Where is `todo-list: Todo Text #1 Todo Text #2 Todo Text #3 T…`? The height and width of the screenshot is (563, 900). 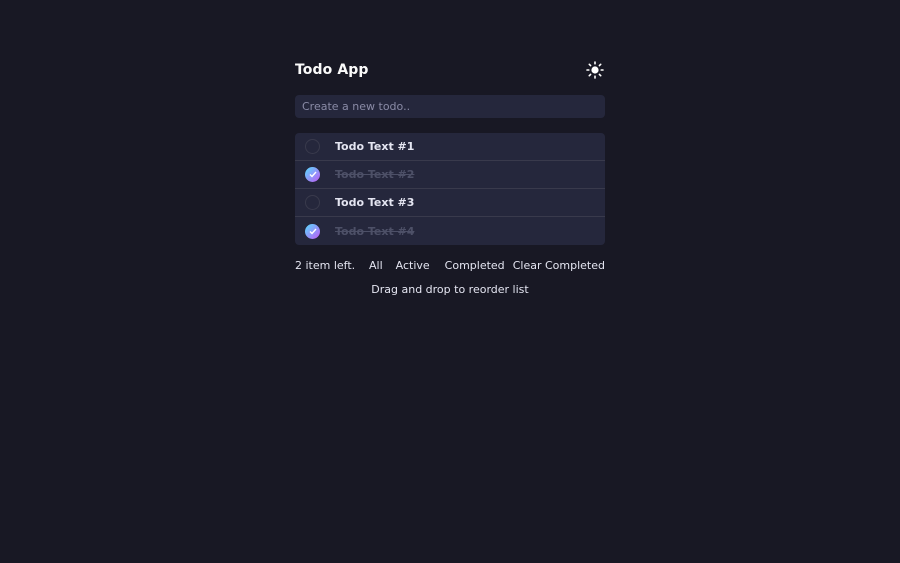
todo-list: Todo Text #1 Todo Text #2 Todo Text #3 T… is located at coordinates (450, 189).